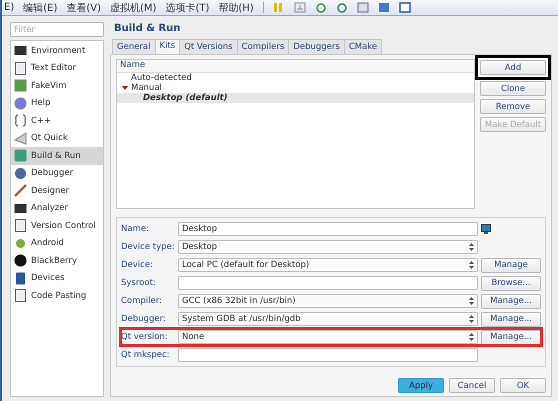  What do you see at coordinates (511, 265) in the screenshot?
I see `manage-button: Manage` at bounding box center [511, 265].